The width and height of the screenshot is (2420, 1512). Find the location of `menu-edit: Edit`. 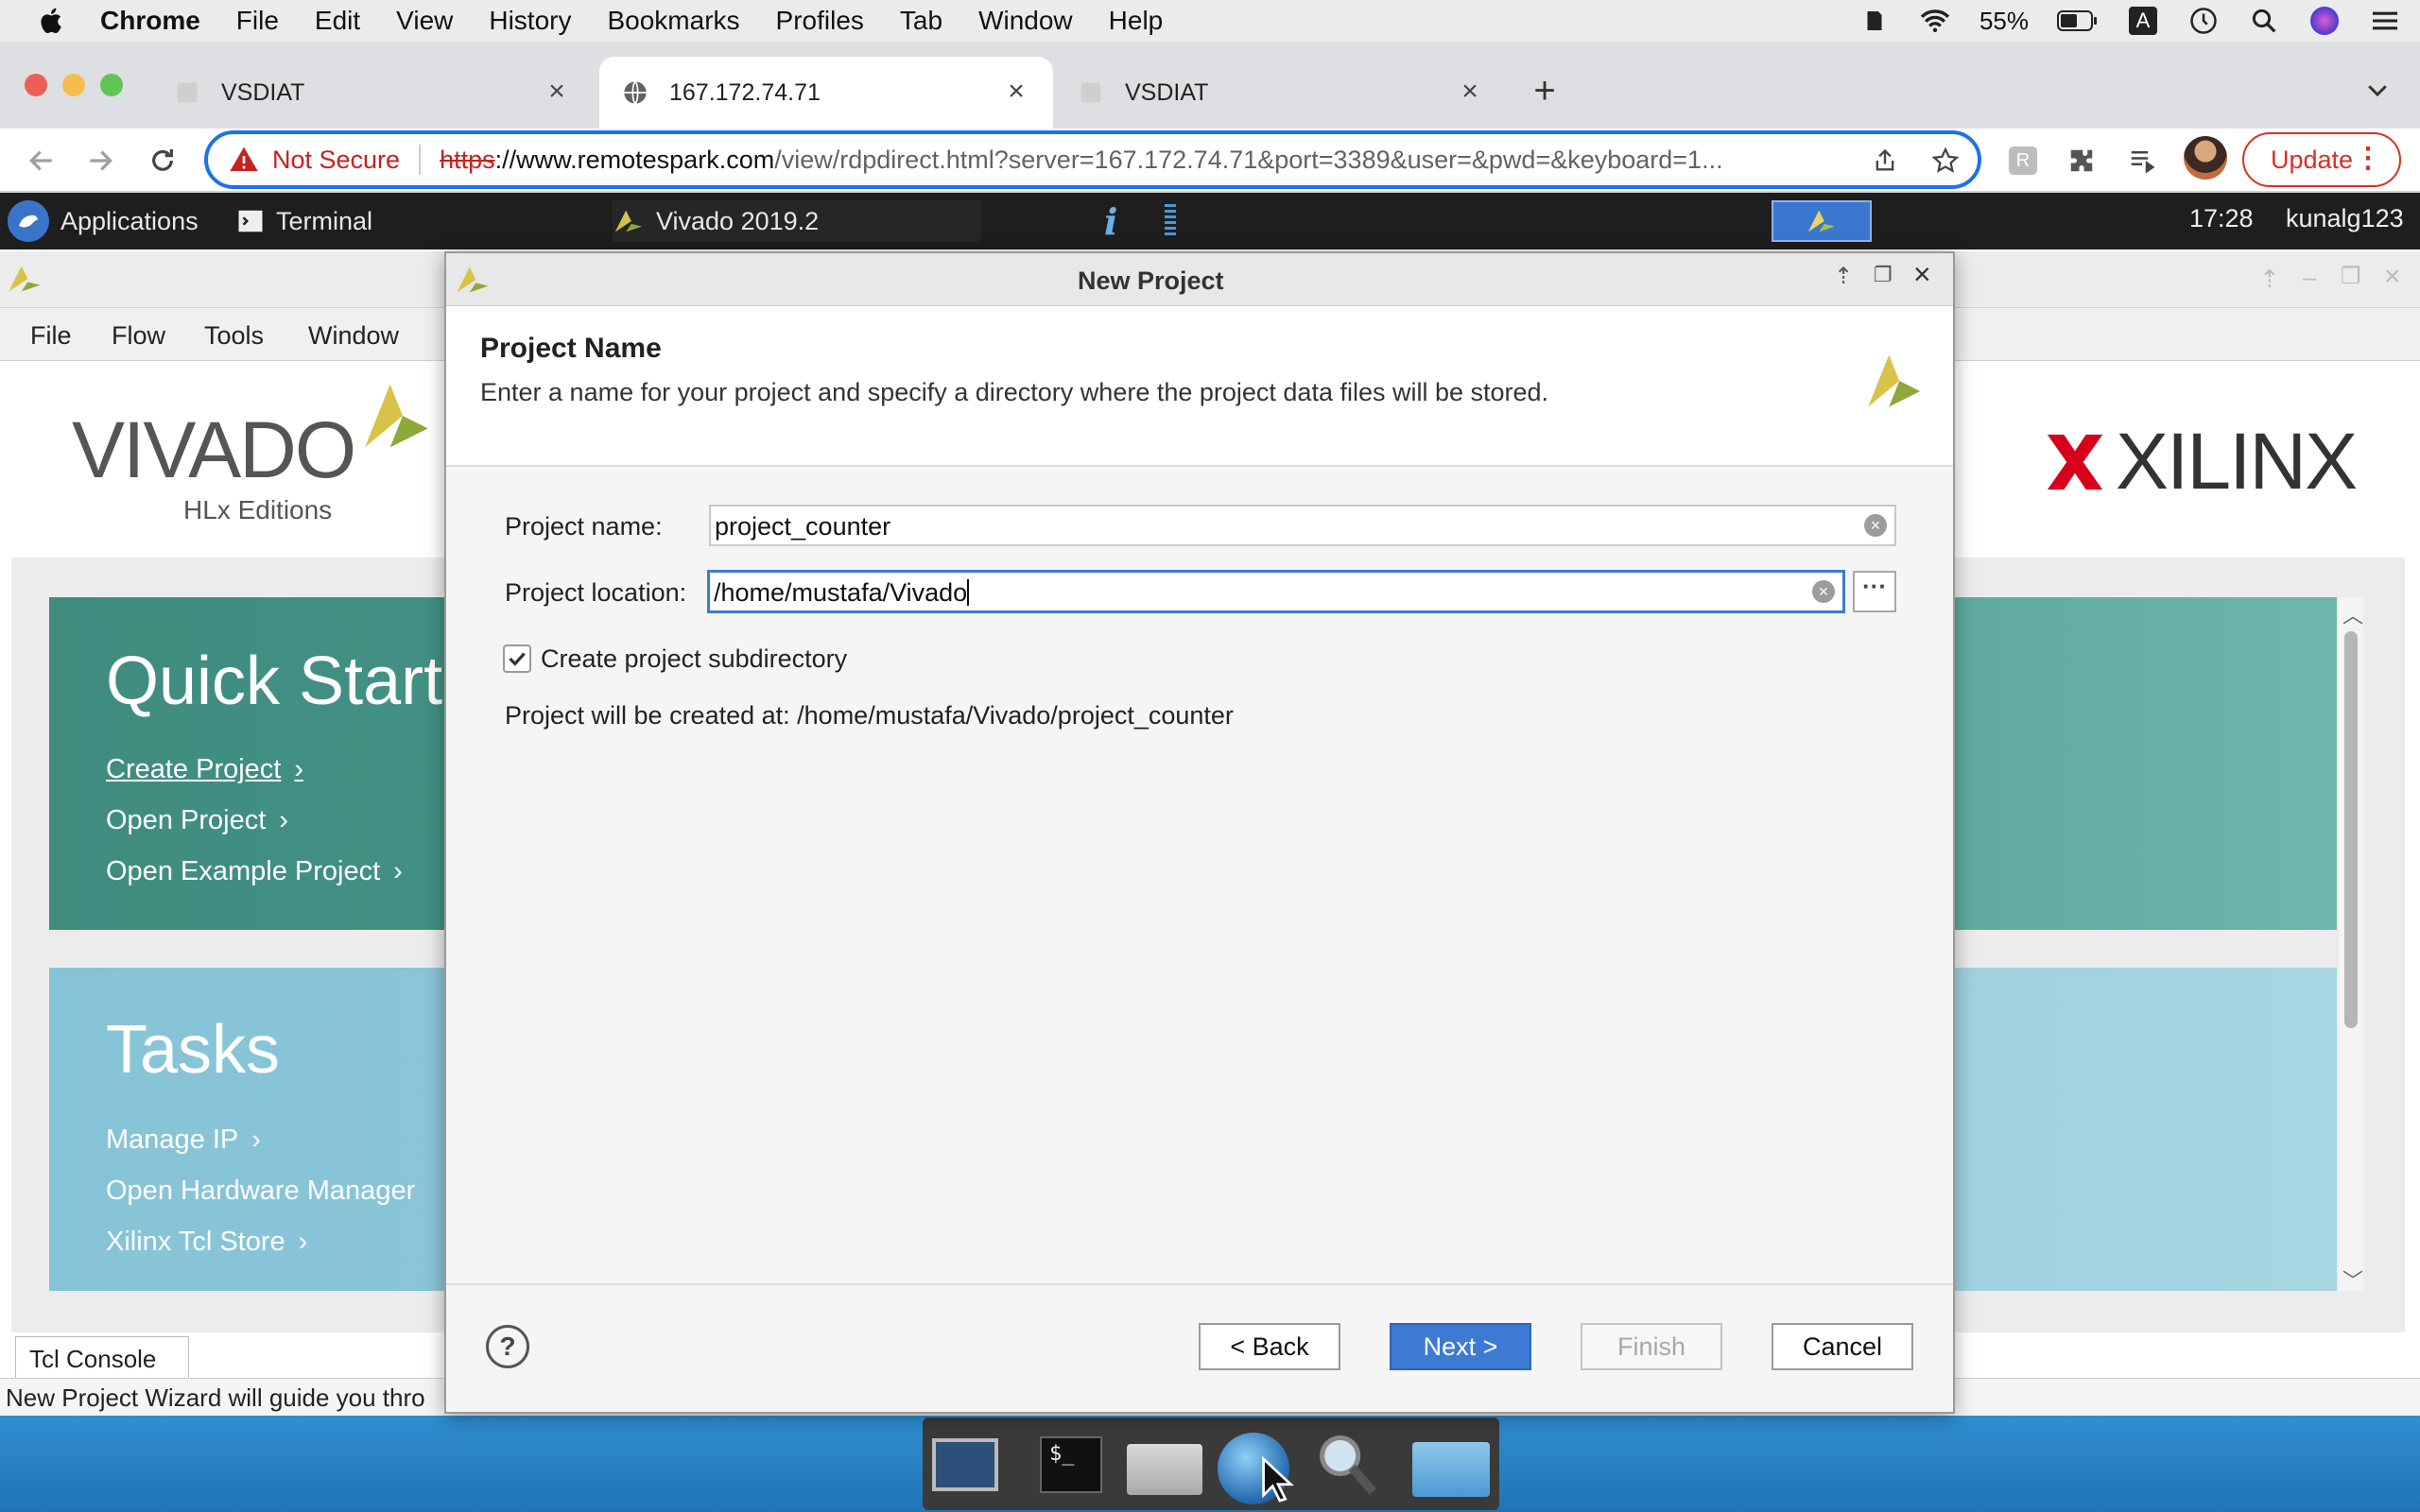

menu-edit: Edit is located at coordinates (337, 21).